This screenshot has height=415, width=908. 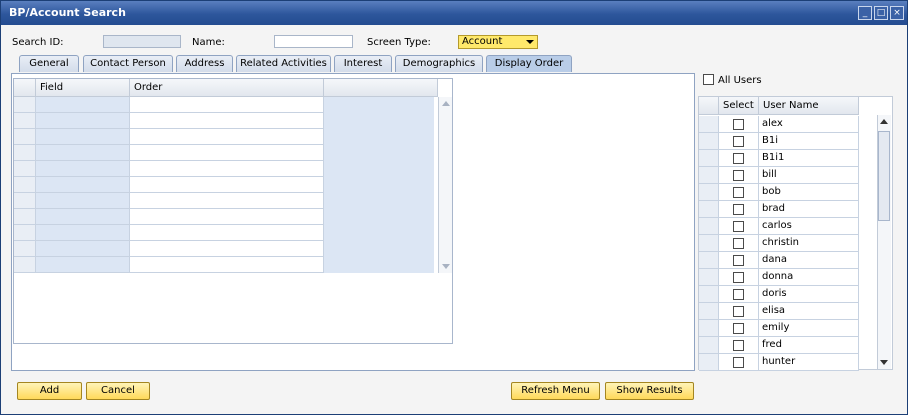 What do you see at coordinates (809, 260) in the screenshot?
I see `user-name-cell: dana` at bounding box center [809, 260].